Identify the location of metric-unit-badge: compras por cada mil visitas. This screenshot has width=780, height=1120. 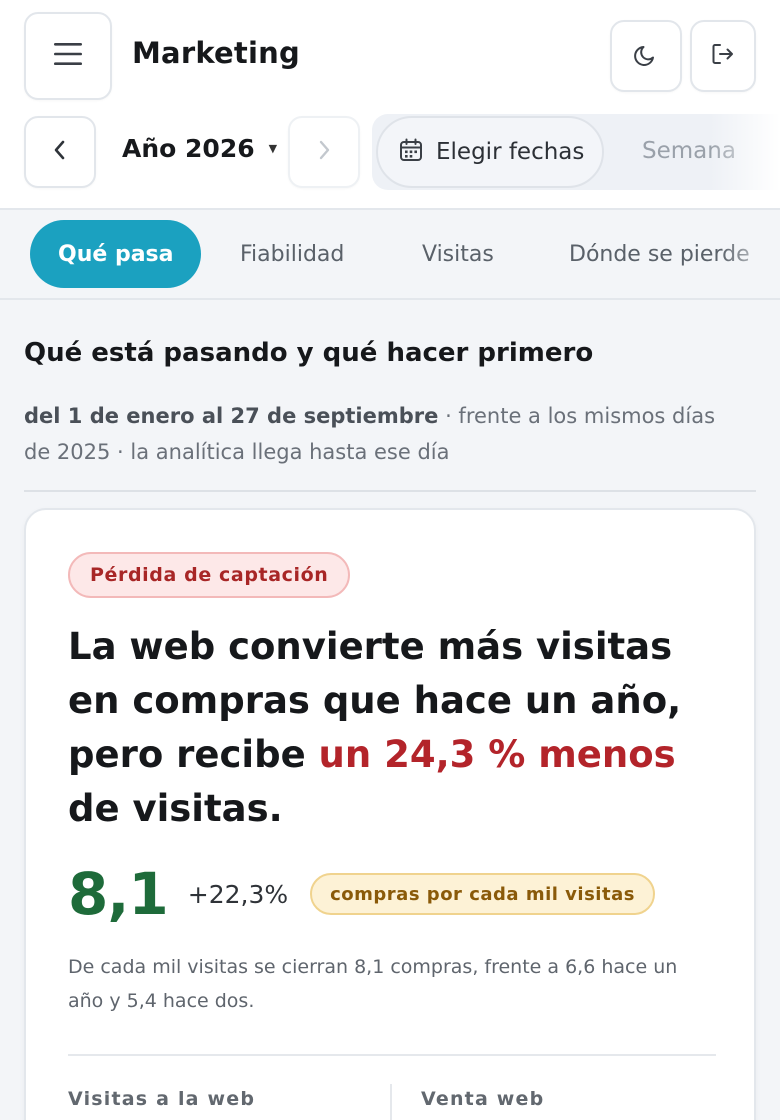
(482, 894).